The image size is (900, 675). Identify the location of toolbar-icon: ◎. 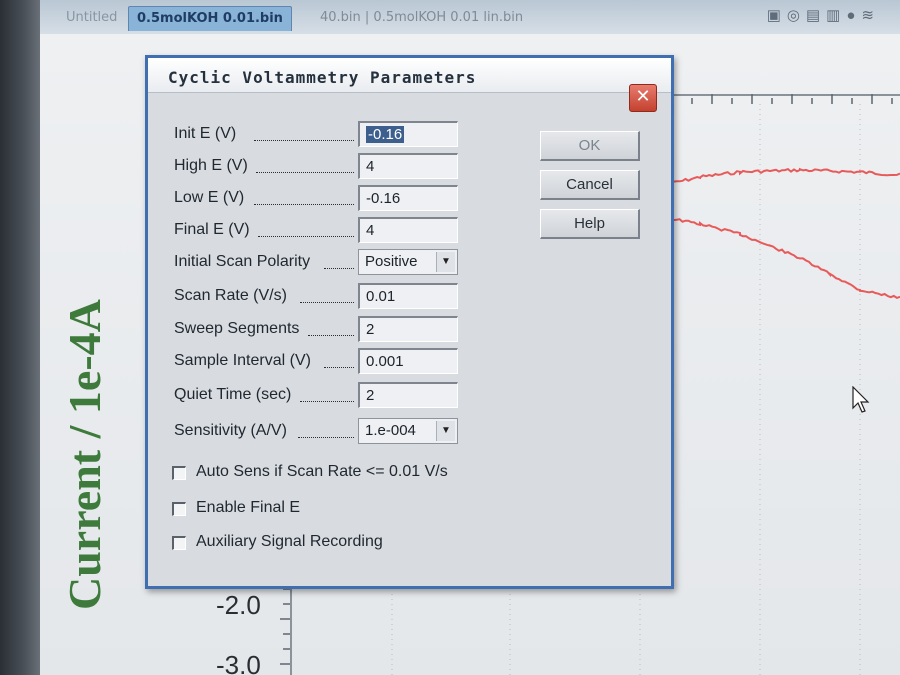
(796, 15).